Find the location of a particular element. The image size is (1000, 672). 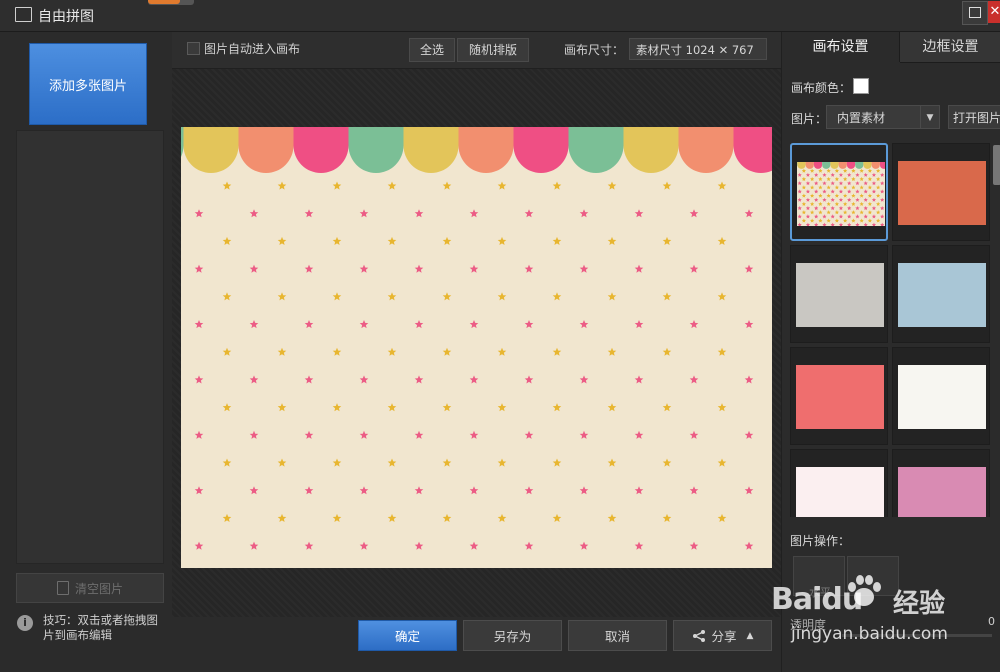

material-thumb-pink-tree is located at coordinates (839, 483).